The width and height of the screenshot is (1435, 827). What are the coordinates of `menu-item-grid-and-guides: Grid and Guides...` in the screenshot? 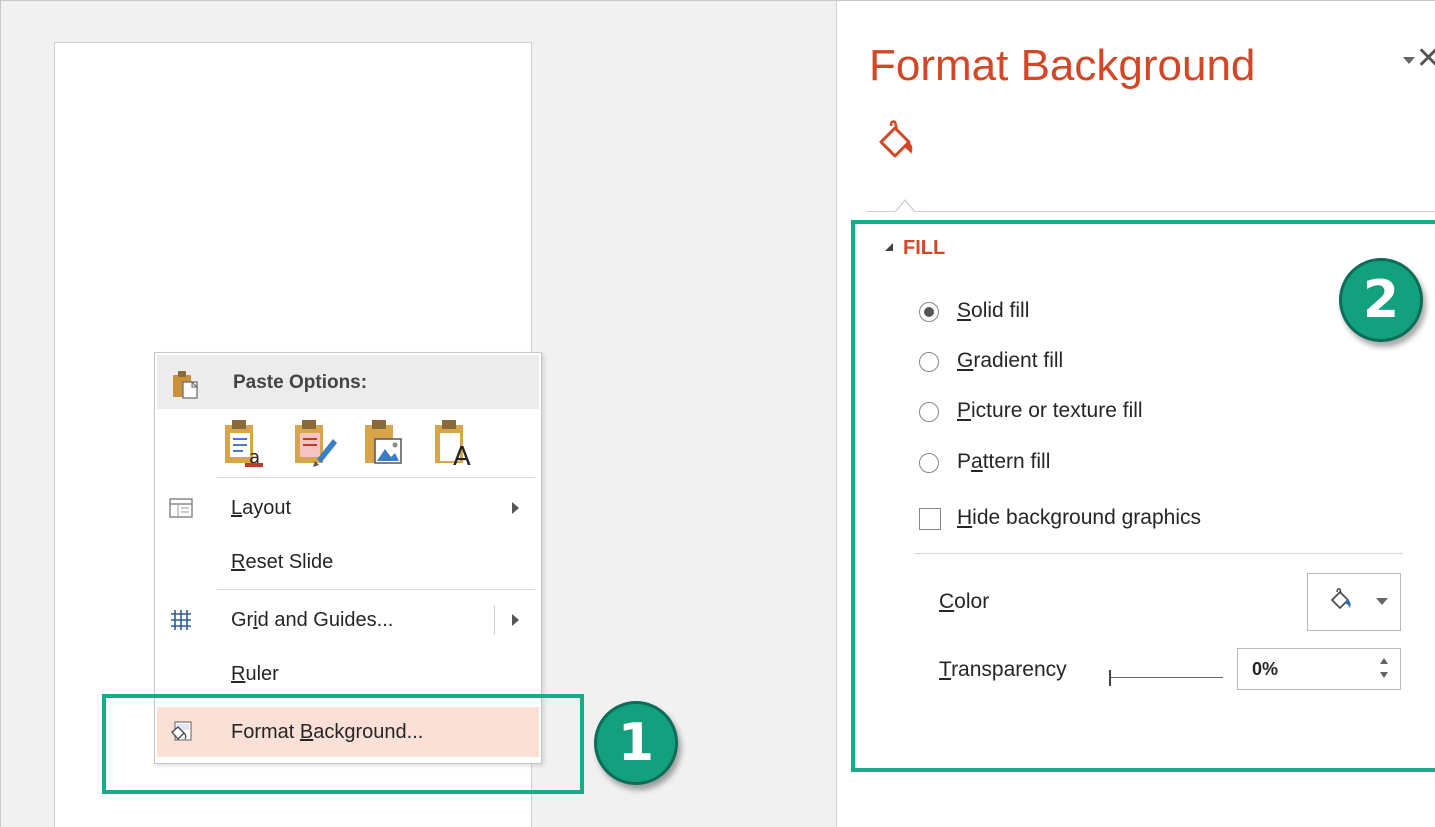 It's located at (348, 620).